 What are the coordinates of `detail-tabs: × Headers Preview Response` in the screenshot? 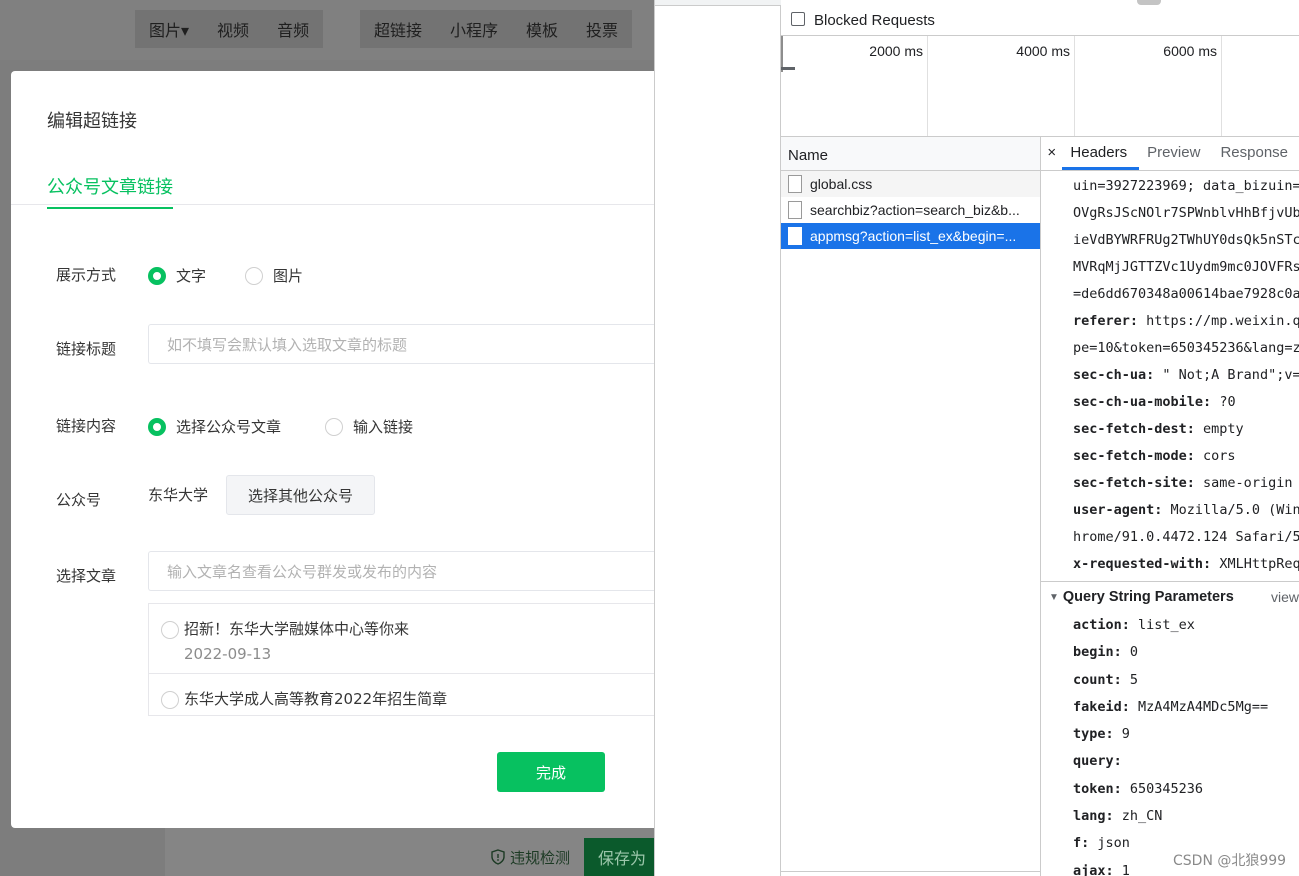 It's located at (1170, 154).